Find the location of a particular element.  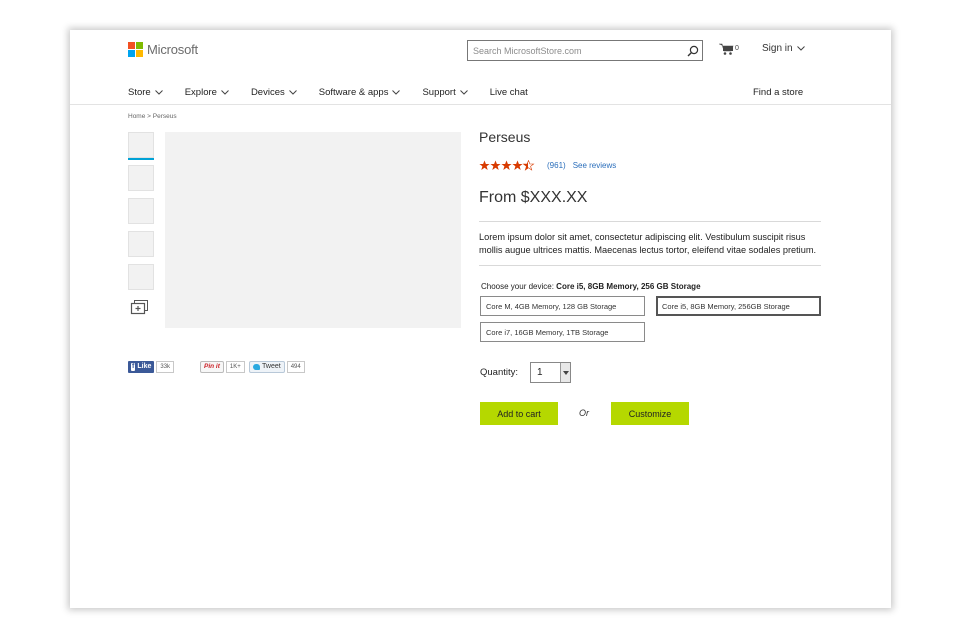

cart-button: 0 is located at coordinates (729, 49).